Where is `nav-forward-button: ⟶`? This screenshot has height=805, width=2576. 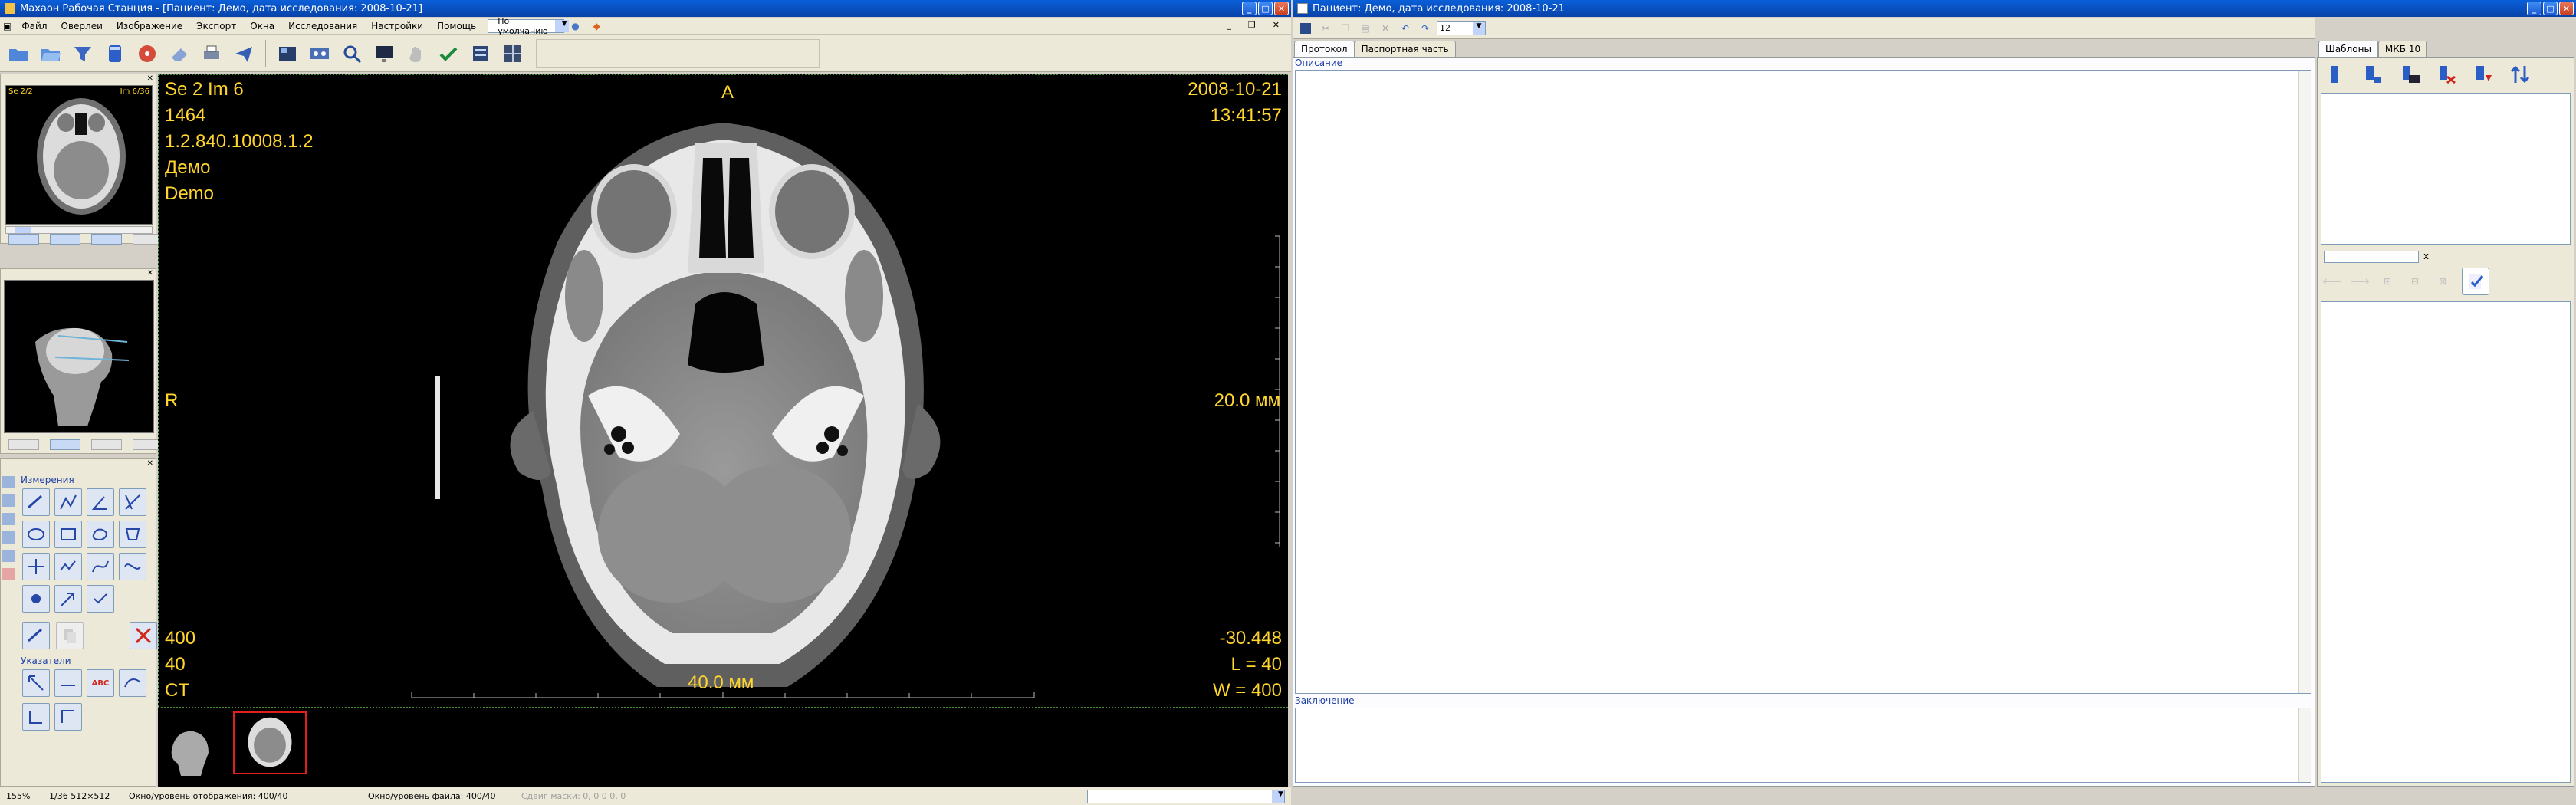
nav-forward-button: ⟶ is located at coordinates (2360, 282).